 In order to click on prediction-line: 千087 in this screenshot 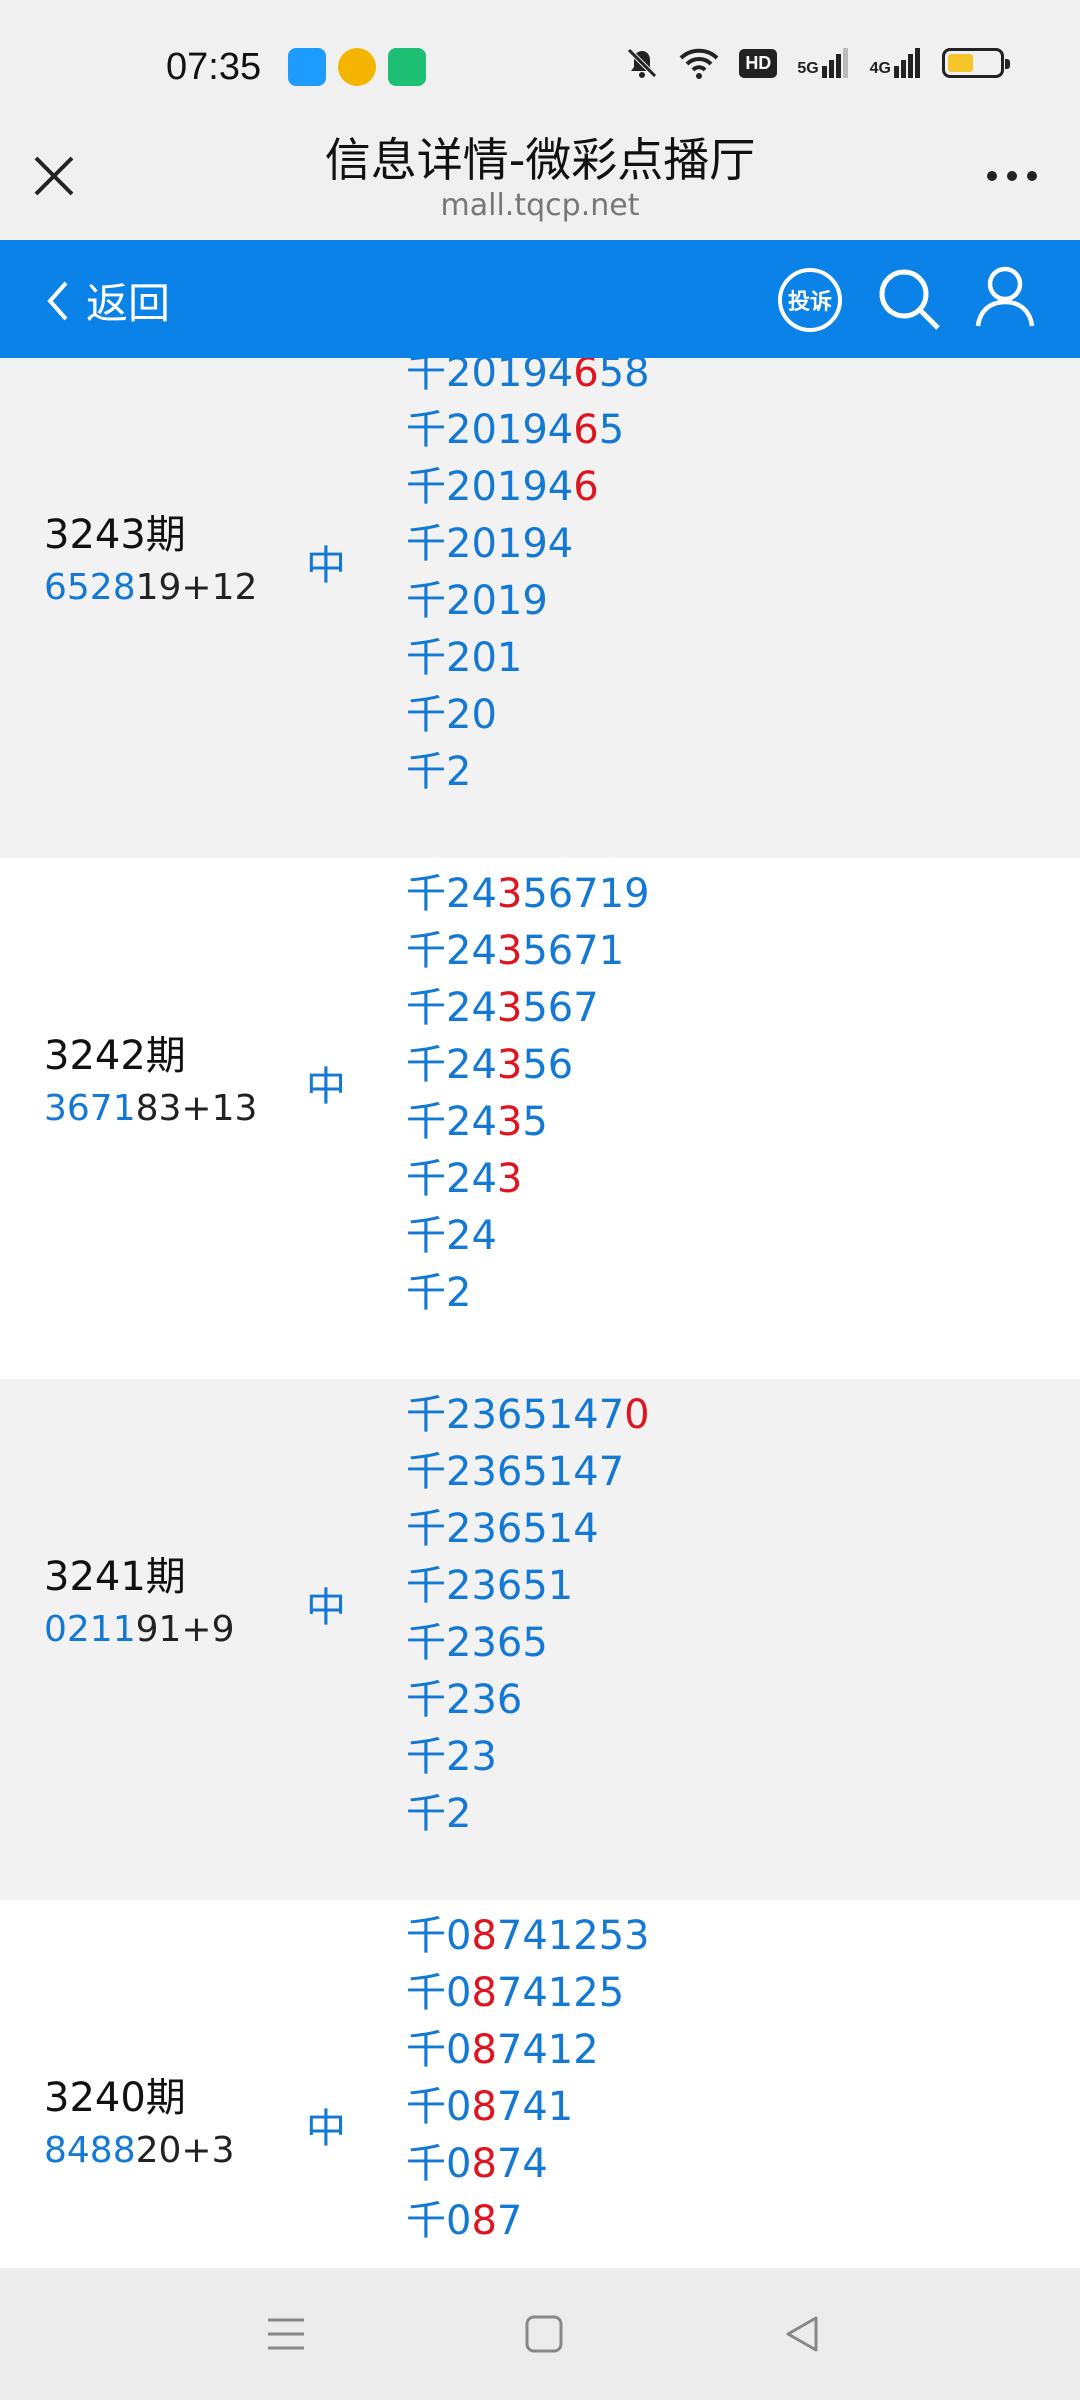, I will do `click(528, 2221)`.